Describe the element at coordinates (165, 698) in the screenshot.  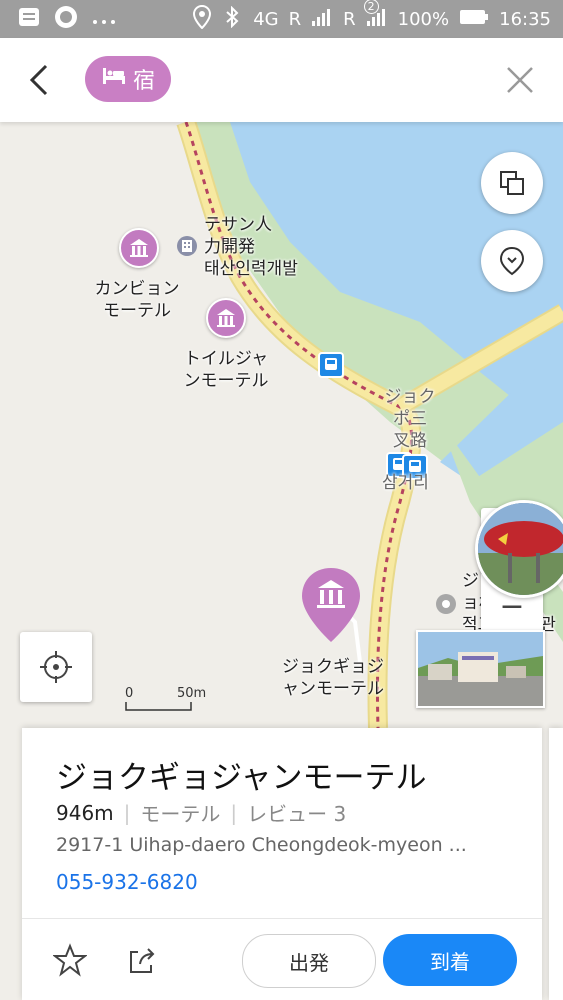
I see `map-scale: 0 50m` at that location.